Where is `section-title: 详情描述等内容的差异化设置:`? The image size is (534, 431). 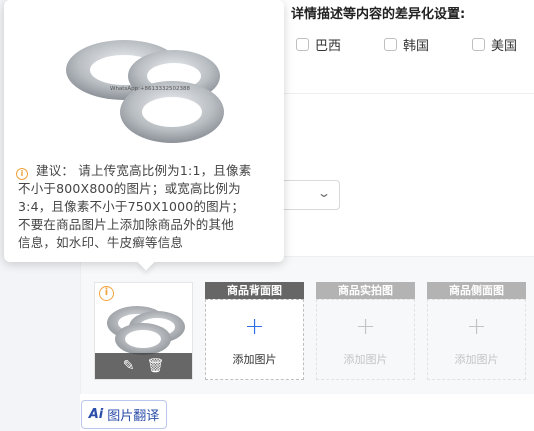 section-title: 详情描述等内容的差异化设置: is located at coordinates (378, 14).